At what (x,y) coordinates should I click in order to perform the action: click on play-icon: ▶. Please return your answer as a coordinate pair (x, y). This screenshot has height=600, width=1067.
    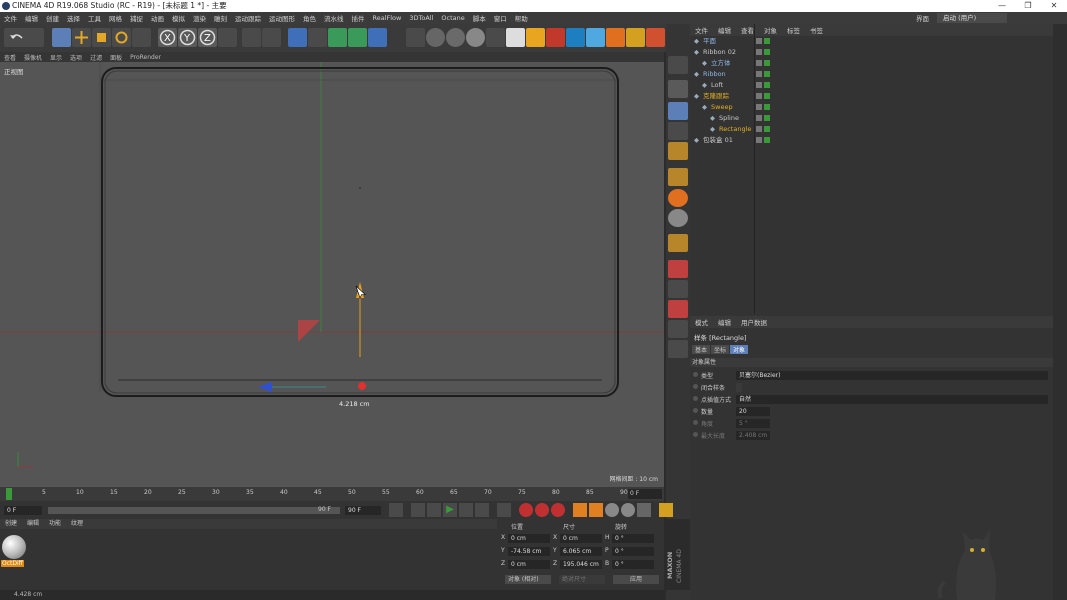
    Looking at the image, I should click on (450, 510).